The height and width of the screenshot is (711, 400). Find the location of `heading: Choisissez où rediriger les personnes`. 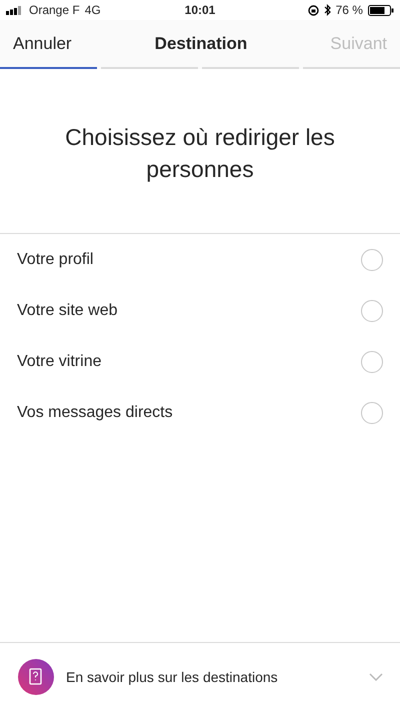

heading: Choisissez où rediriger les personnes is located at coordinates (200, 153).